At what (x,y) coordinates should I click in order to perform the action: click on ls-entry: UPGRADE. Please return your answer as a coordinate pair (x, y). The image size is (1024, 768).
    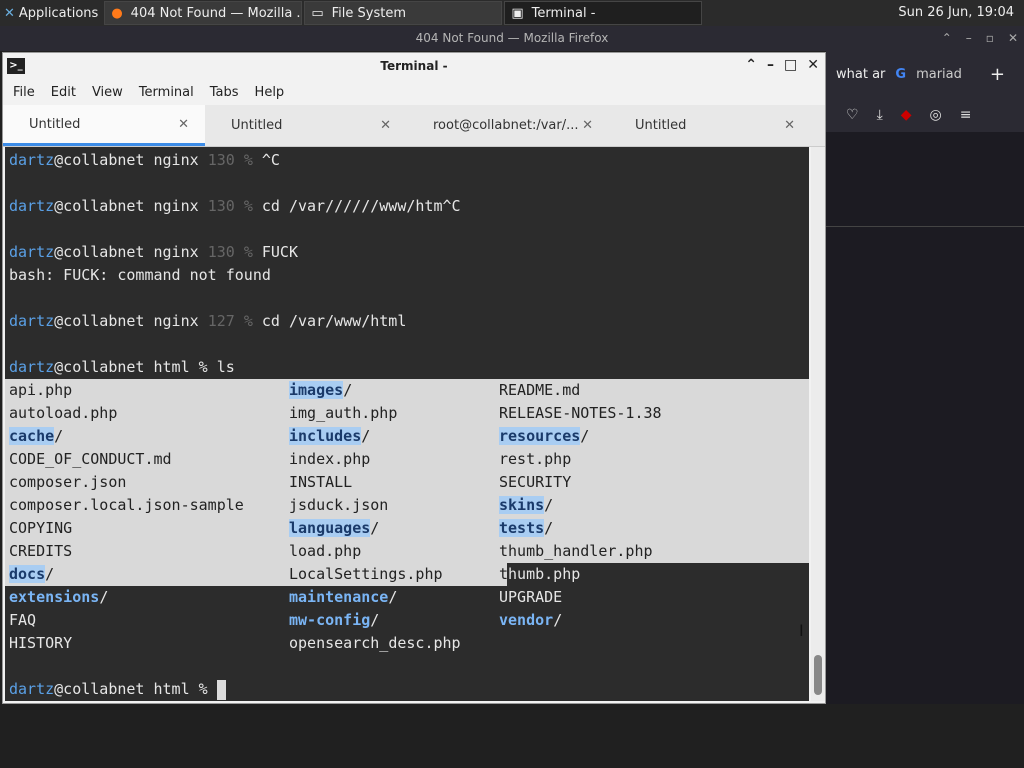
    Looking at the image, I should click on (530, 597).